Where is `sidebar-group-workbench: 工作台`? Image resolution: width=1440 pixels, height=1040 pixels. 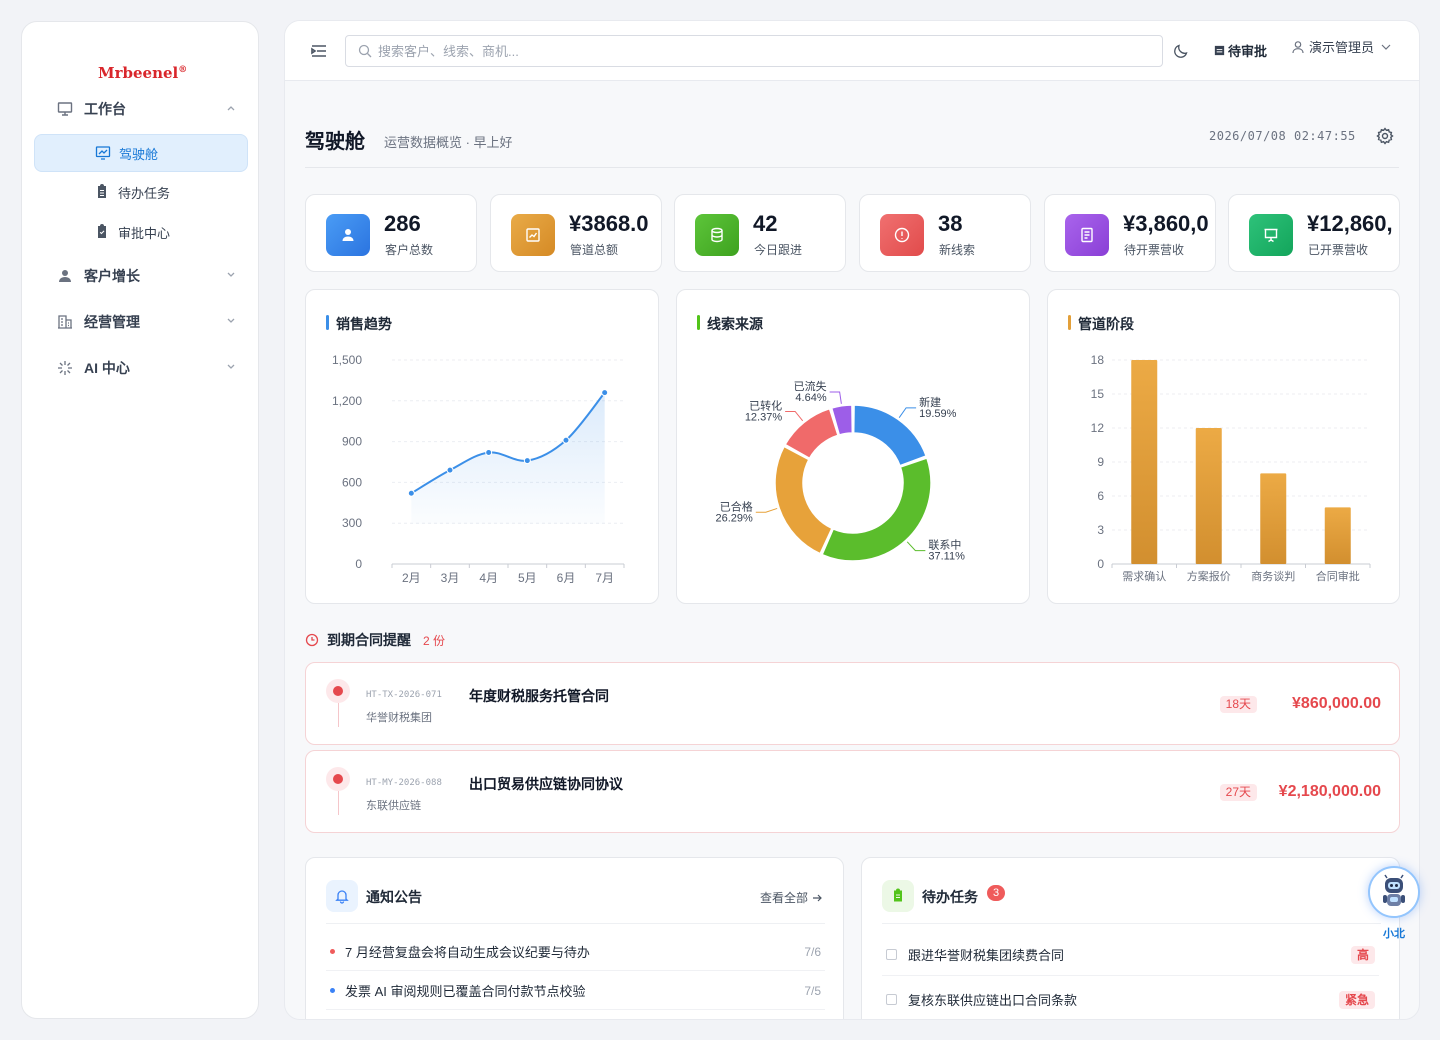 sidebar-group-workbench: 工作台 is located at coordinates (147, 109).